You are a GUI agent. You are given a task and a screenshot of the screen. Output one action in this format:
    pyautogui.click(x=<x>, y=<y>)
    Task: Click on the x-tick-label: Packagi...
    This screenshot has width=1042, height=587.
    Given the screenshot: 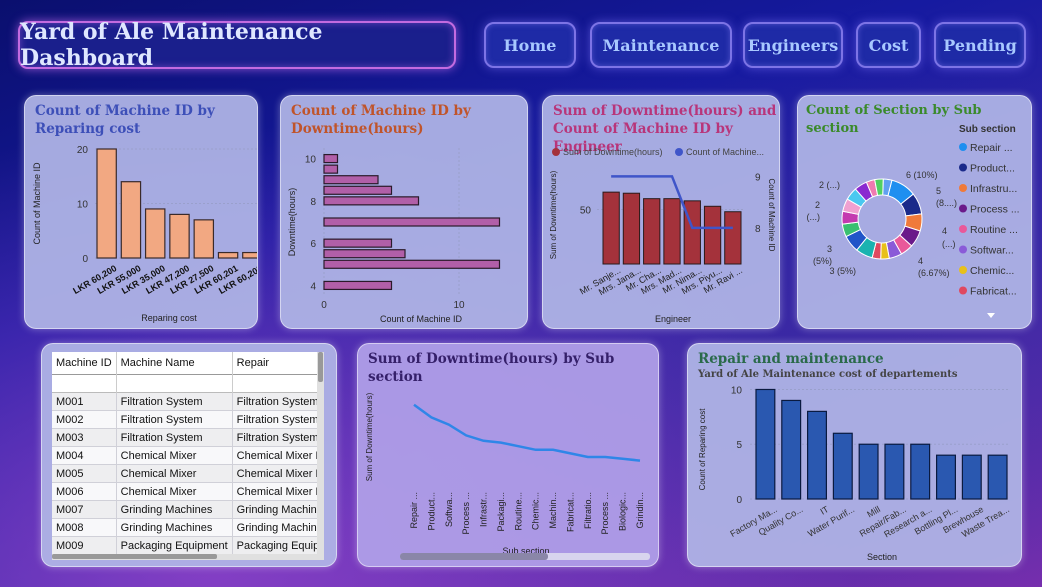 What is the action you would take?
    pyautogui.click(x=501, y=512)
    